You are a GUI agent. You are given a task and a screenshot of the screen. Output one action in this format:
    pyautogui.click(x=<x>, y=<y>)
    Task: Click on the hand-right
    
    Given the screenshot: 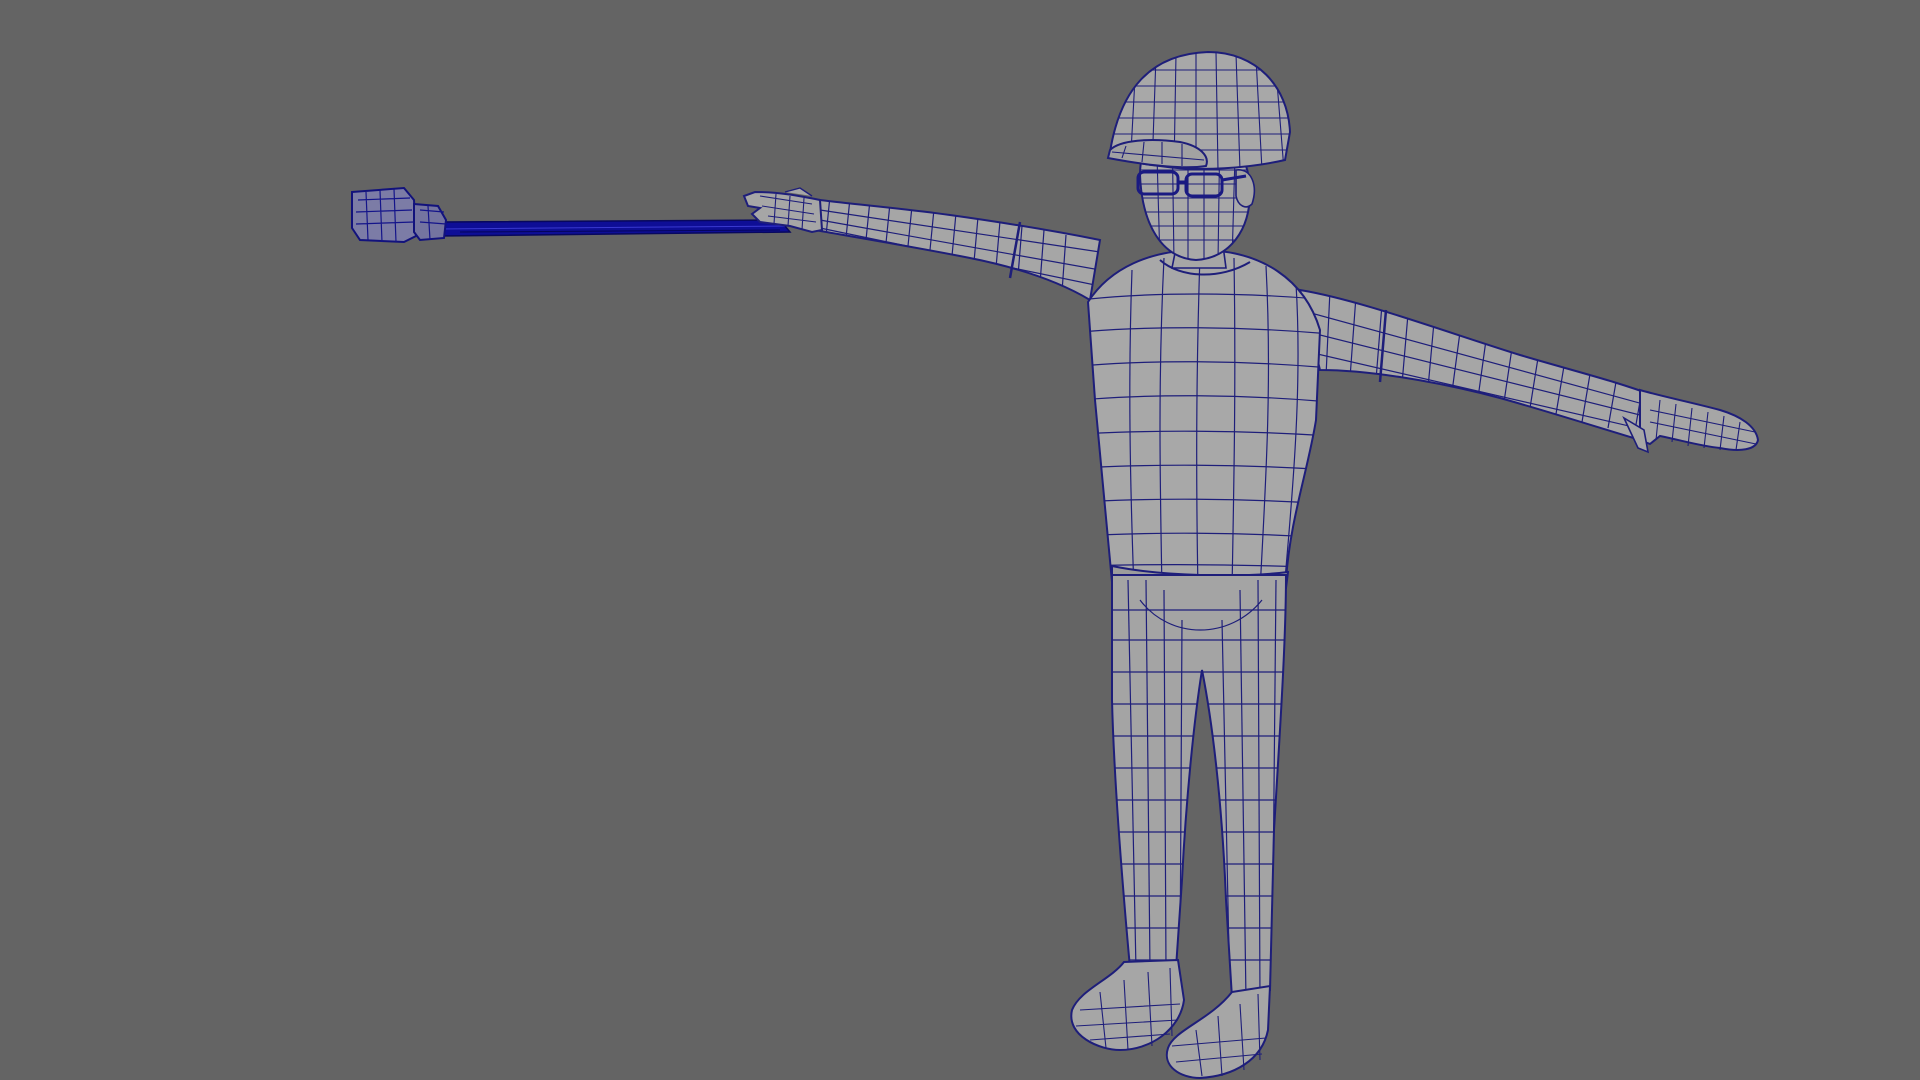 What is the action you would take?
    pyautogui.click(x=1691, y=421)
    